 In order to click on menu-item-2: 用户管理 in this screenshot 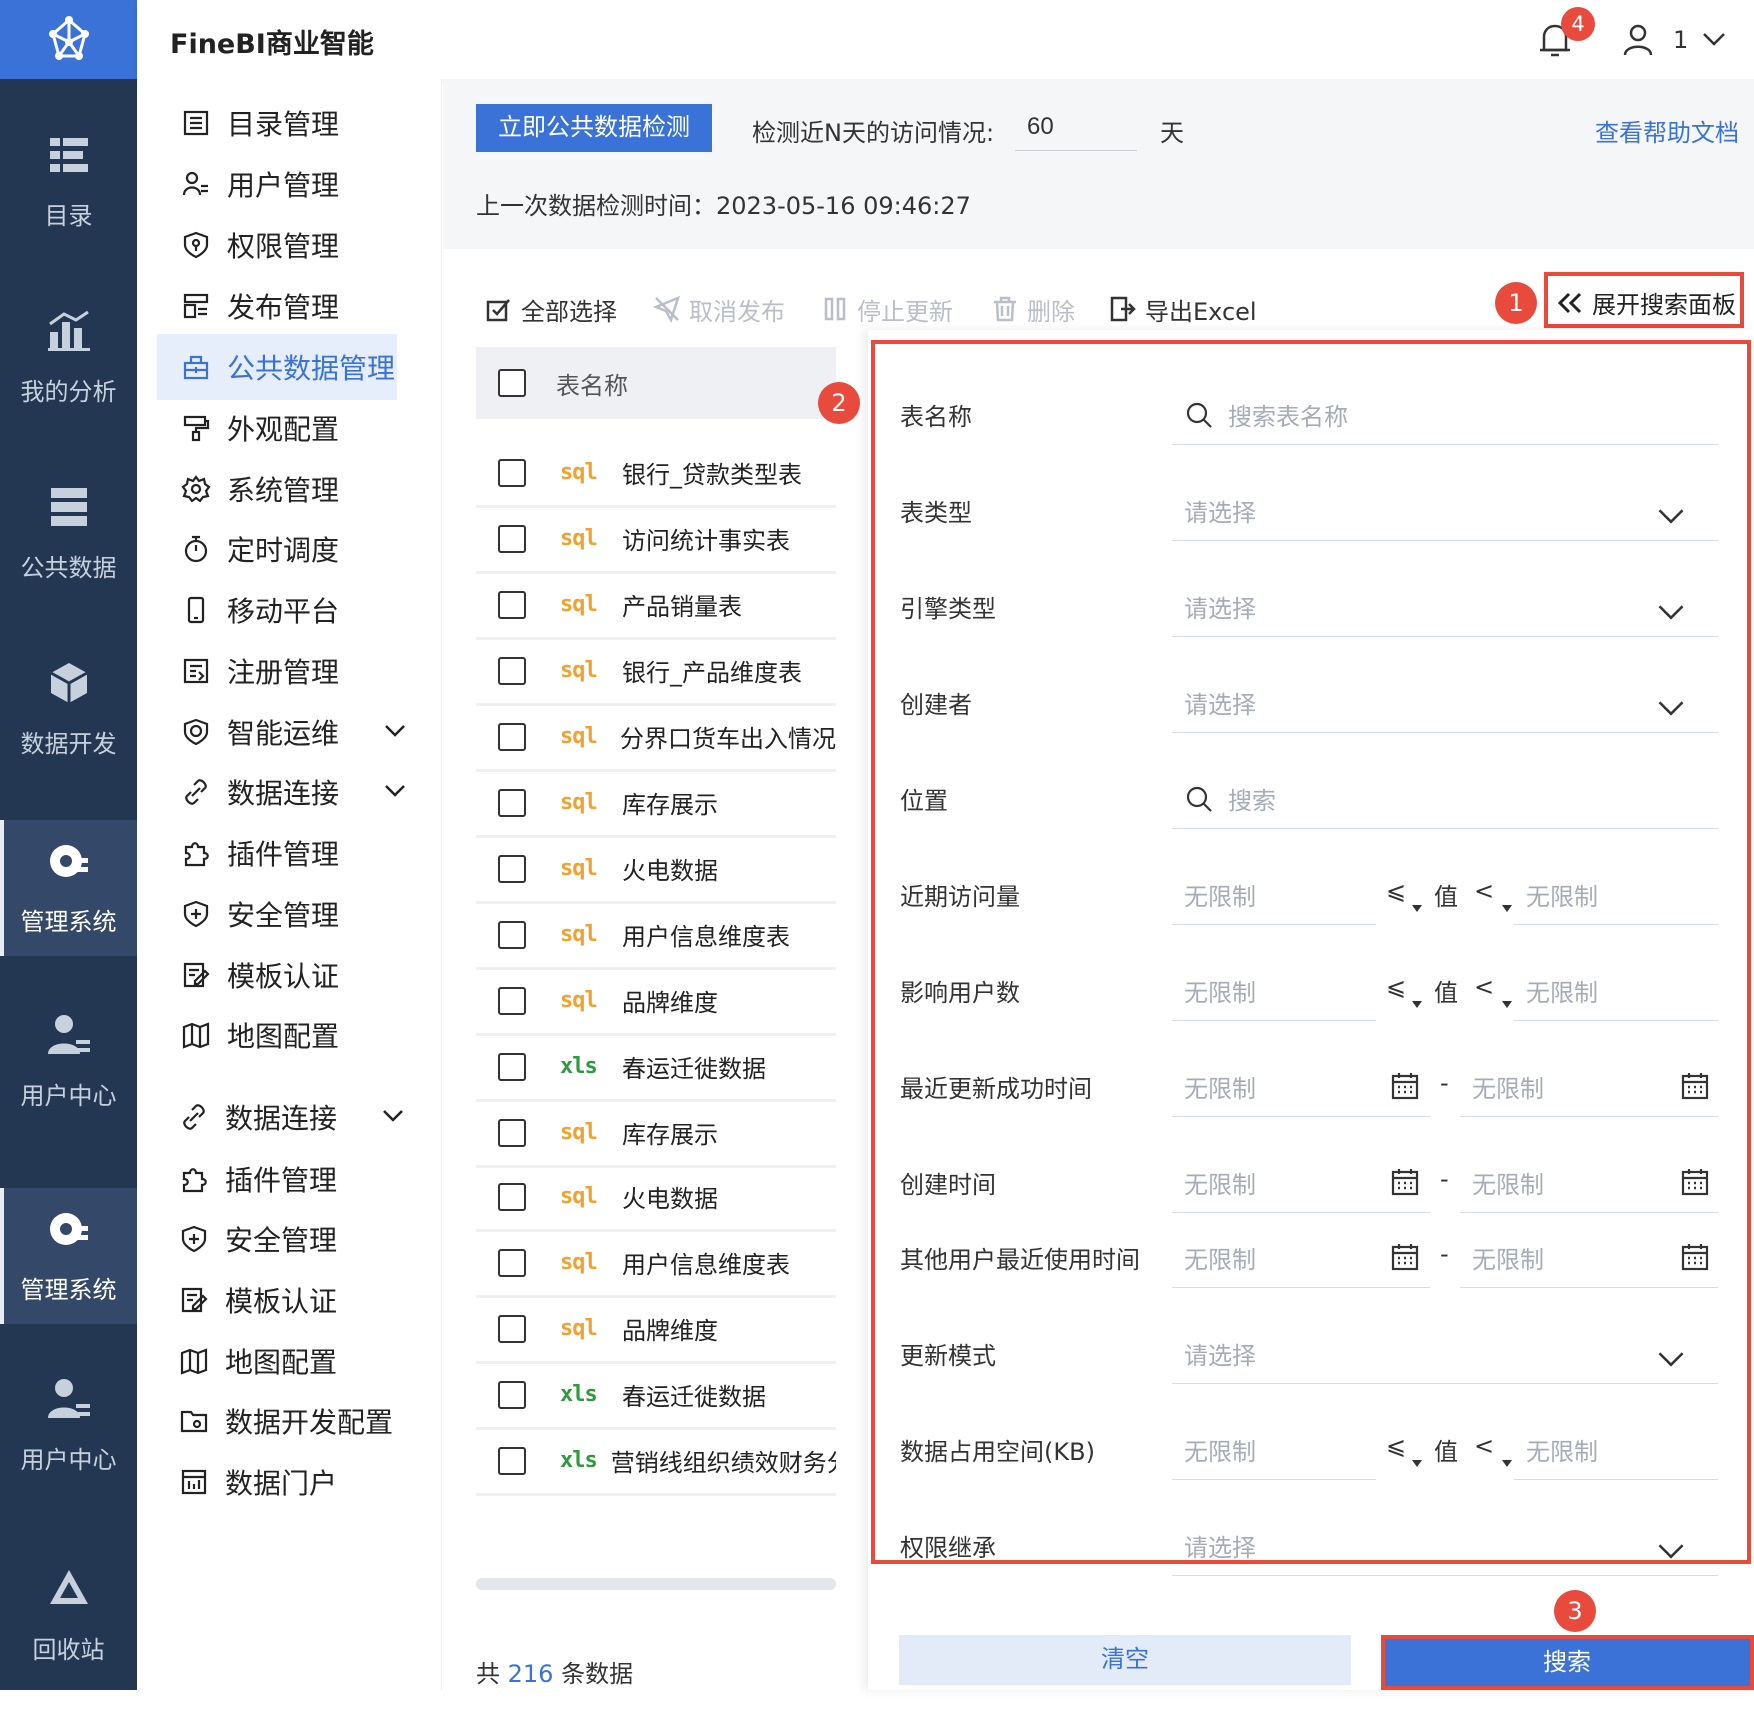, I will do `click(277, 184)`.